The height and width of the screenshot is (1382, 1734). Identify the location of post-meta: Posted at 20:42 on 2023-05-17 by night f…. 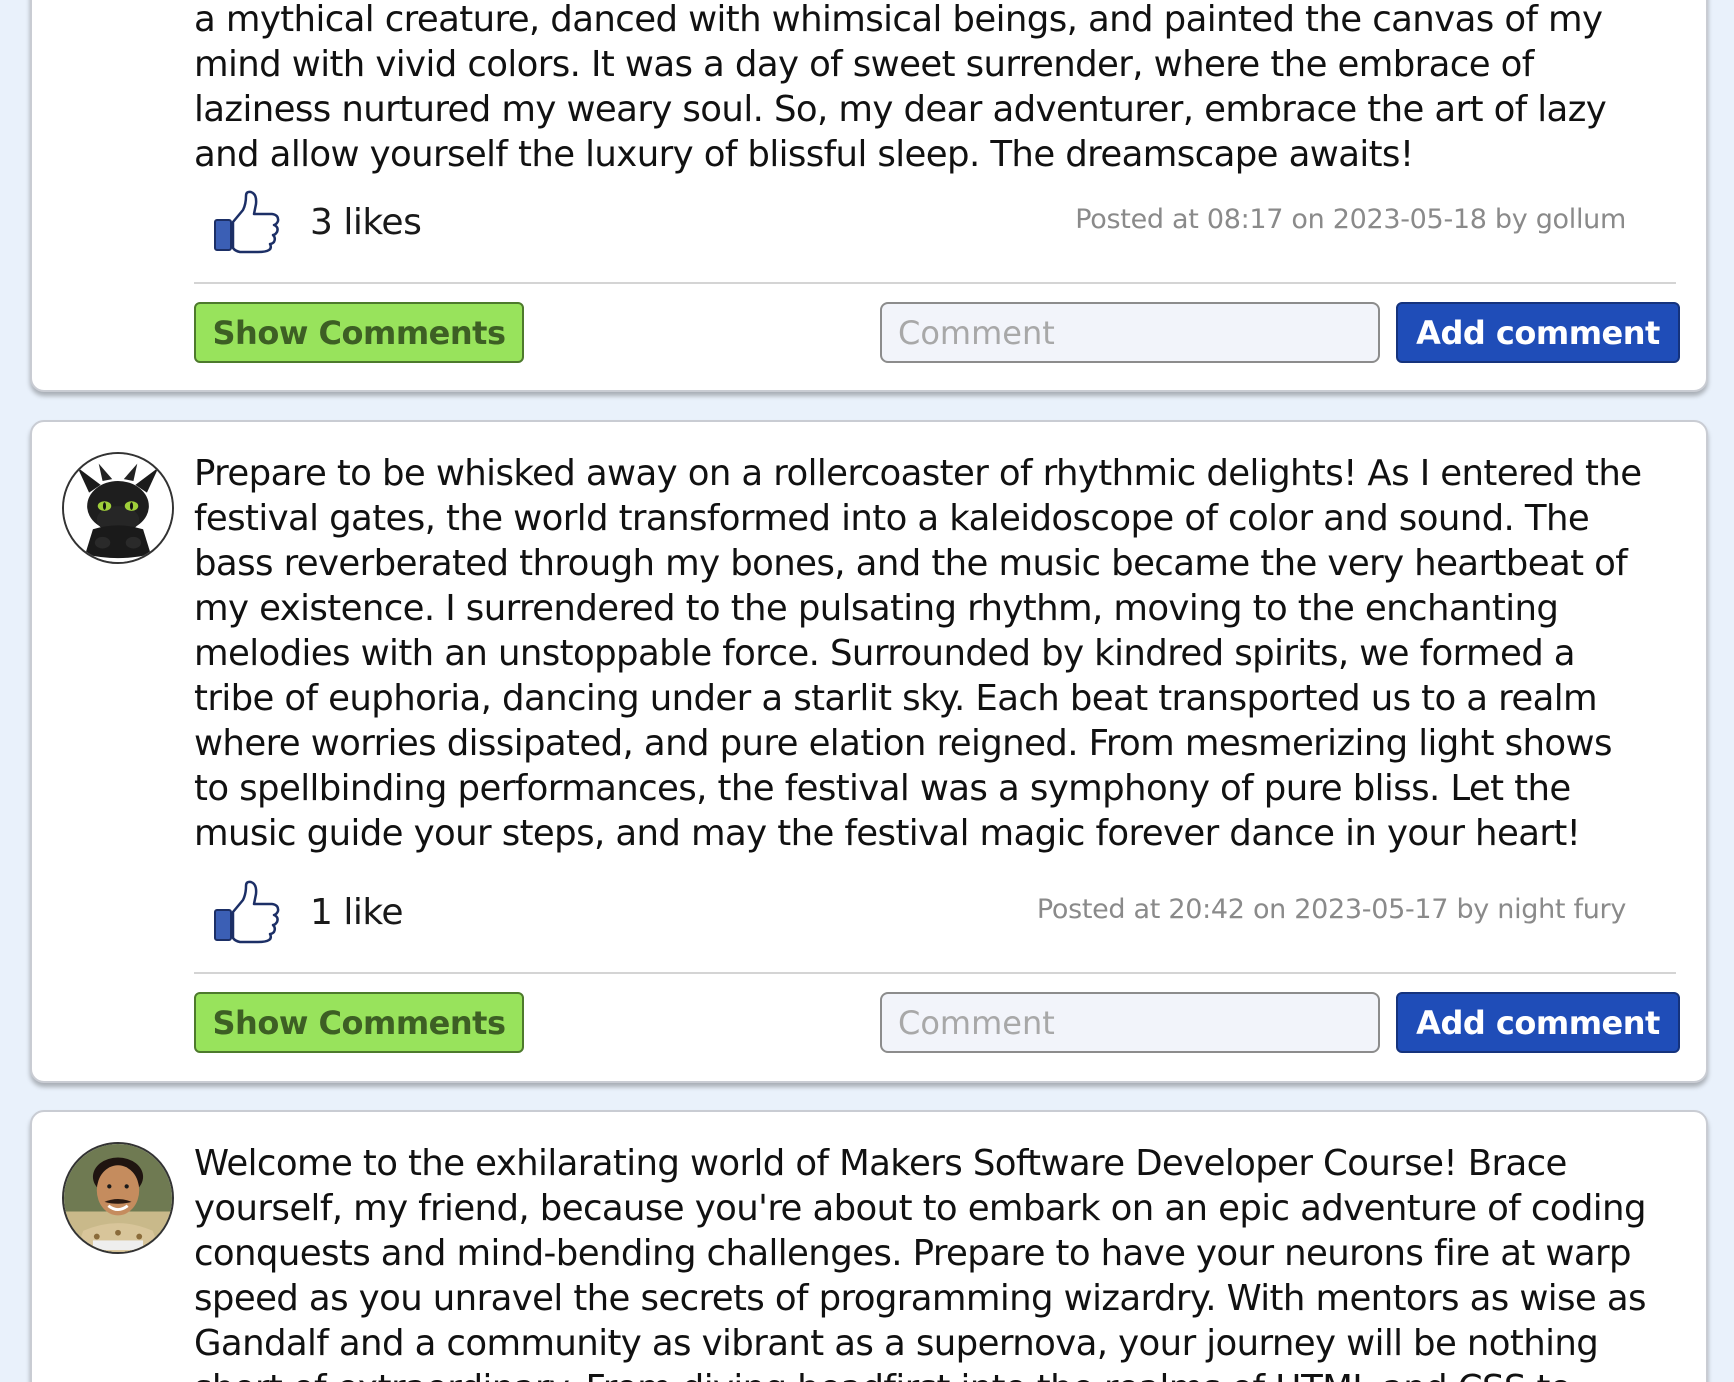
(1331, 909).